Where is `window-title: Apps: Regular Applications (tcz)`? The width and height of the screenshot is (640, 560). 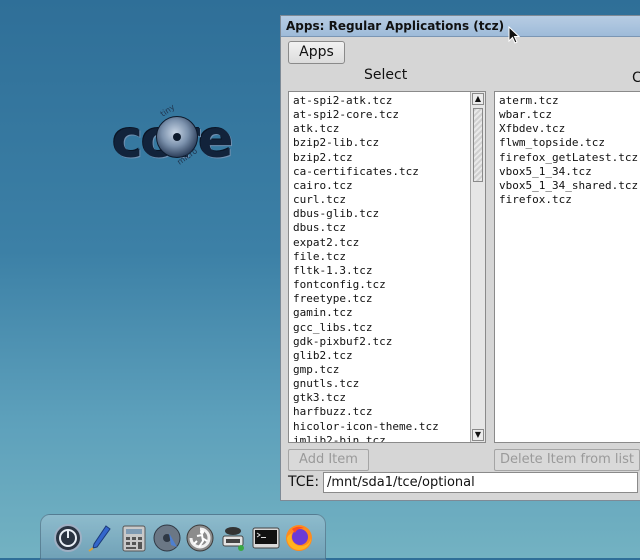 window-title: Apps: Regular Applications (tcz) is located at coordinates (395, 26).